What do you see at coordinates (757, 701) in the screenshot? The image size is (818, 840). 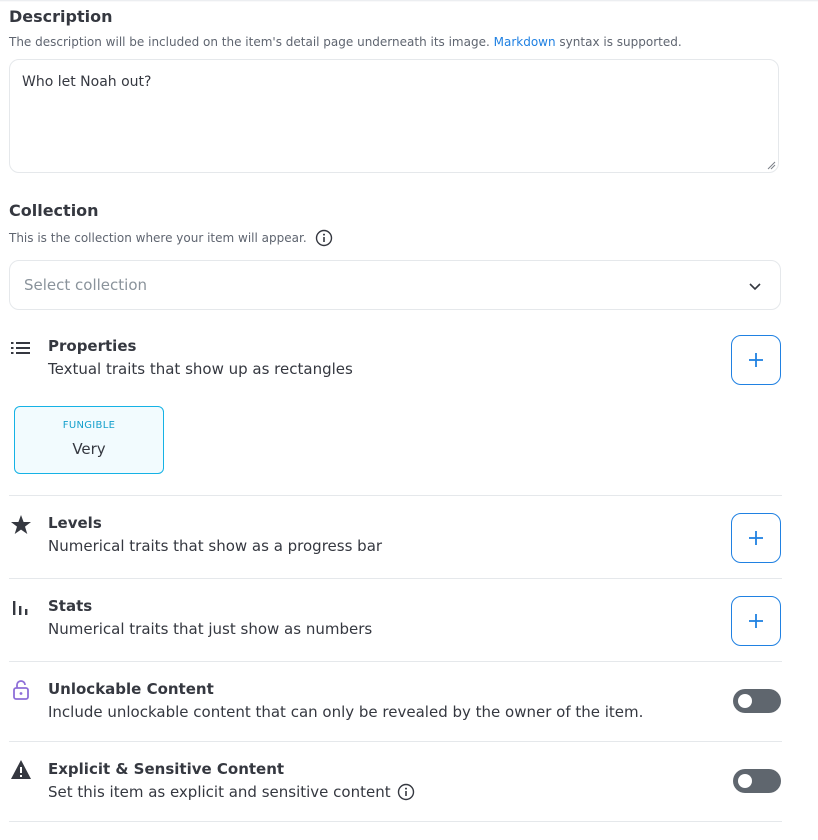 I see `unlockable-toggle` at bounding box center [757, 701].